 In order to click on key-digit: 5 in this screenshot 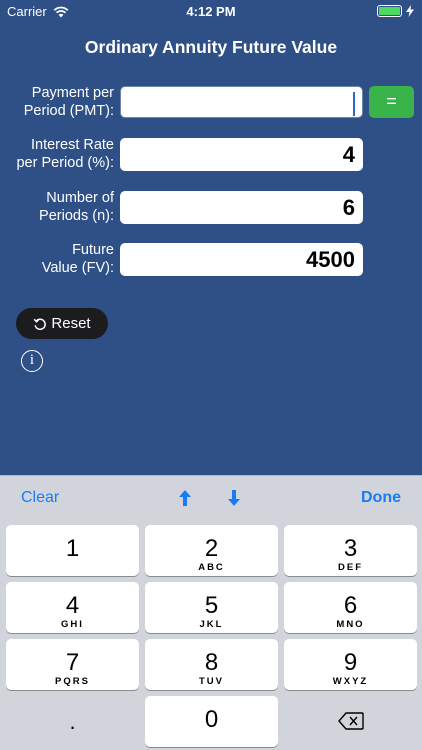, I will do `click(211, 605)`.